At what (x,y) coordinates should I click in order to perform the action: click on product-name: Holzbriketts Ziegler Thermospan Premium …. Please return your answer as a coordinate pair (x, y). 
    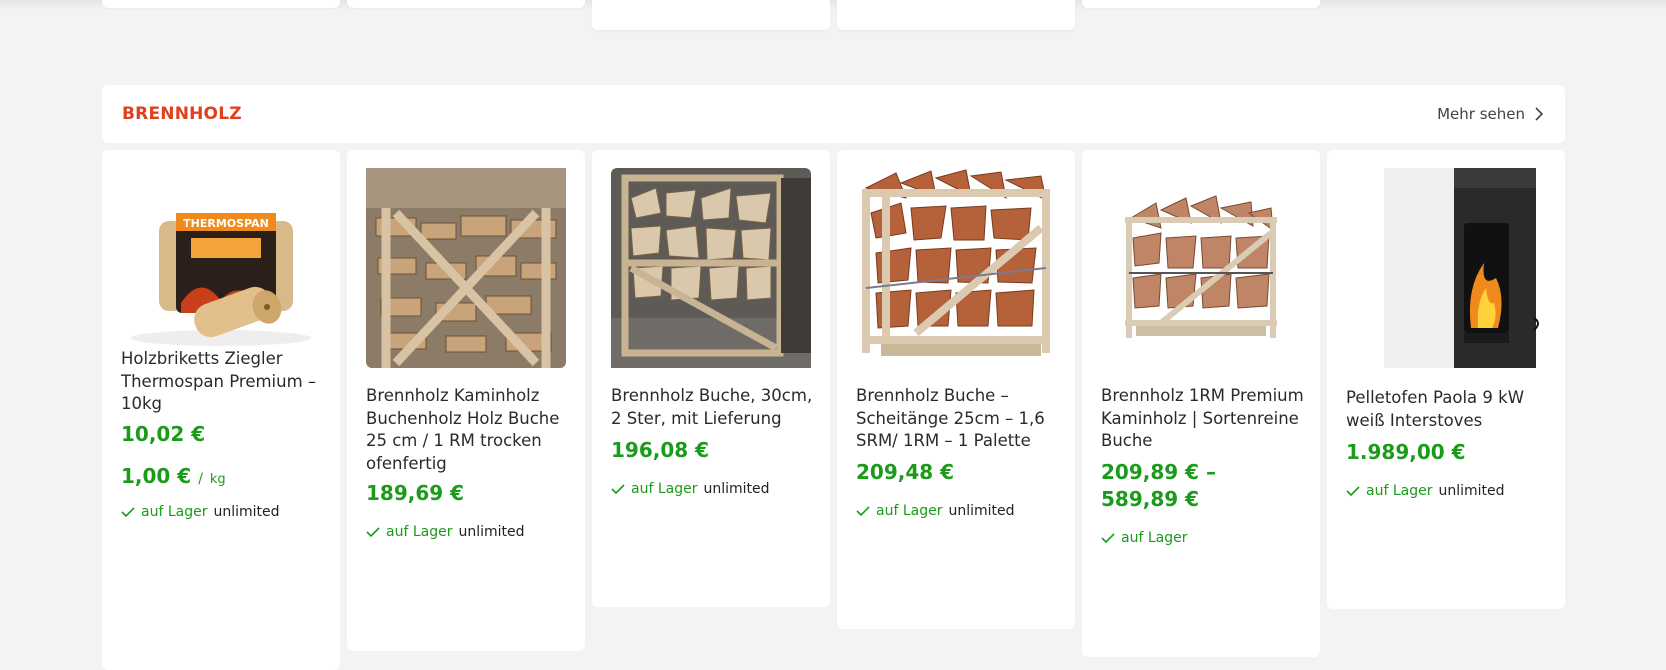
    Looking at the image, I should click on (223, 382).